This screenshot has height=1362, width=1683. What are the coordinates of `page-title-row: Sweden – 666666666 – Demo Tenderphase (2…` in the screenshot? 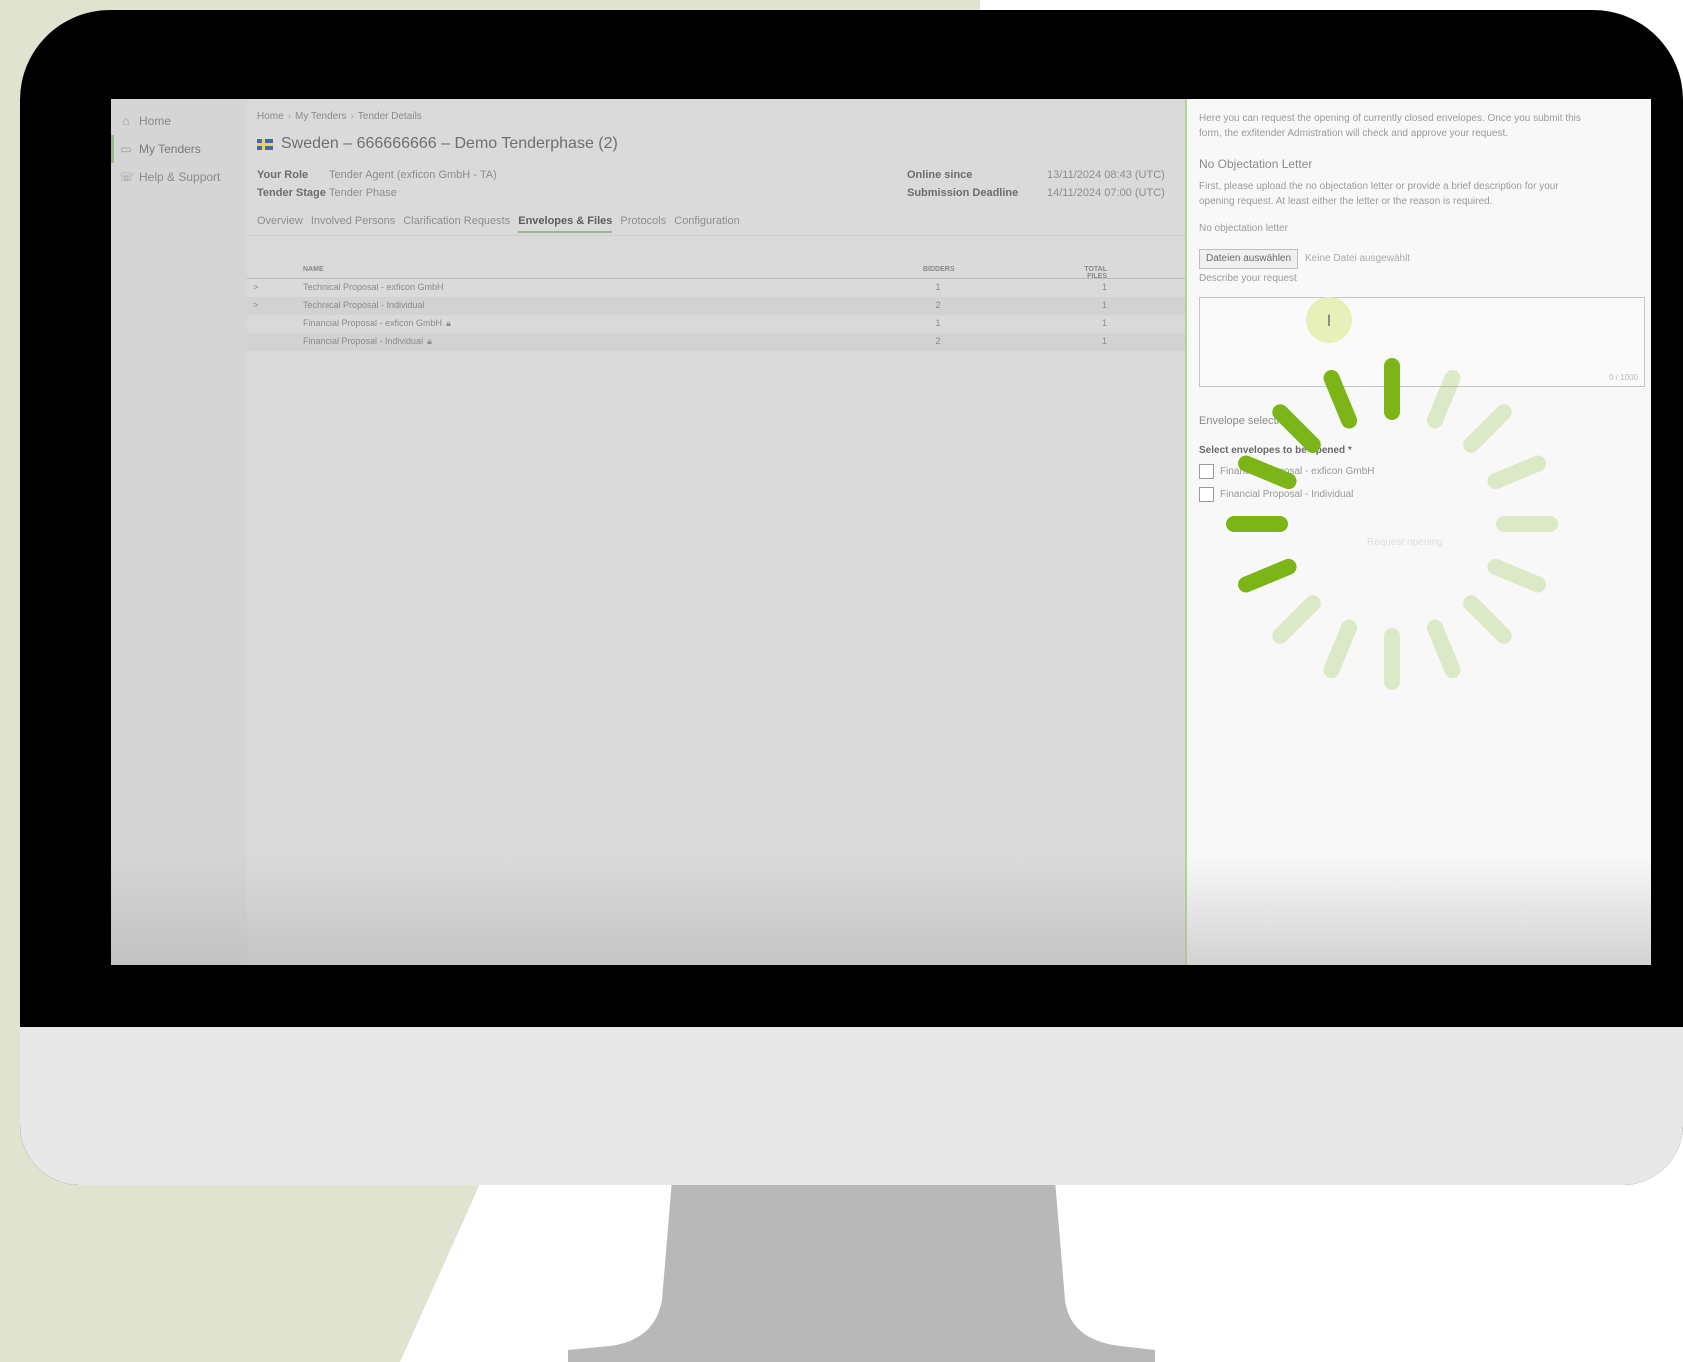 It's located at (437, 144).